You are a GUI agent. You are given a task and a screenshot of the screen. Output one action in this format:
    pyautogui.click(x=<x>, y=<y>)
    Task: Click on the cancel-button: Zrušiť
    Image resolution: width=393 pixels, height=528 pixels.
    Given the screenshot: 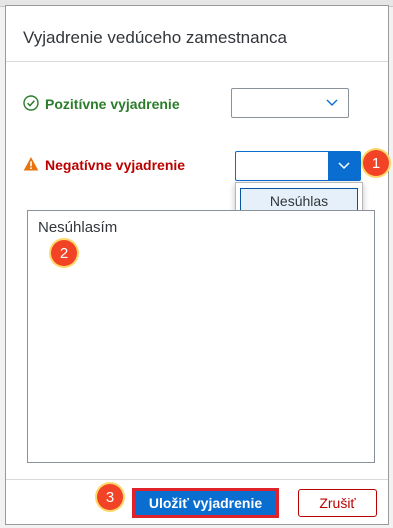 What is the action you would take?
    pyautogui.click(x=337, y=503)
    